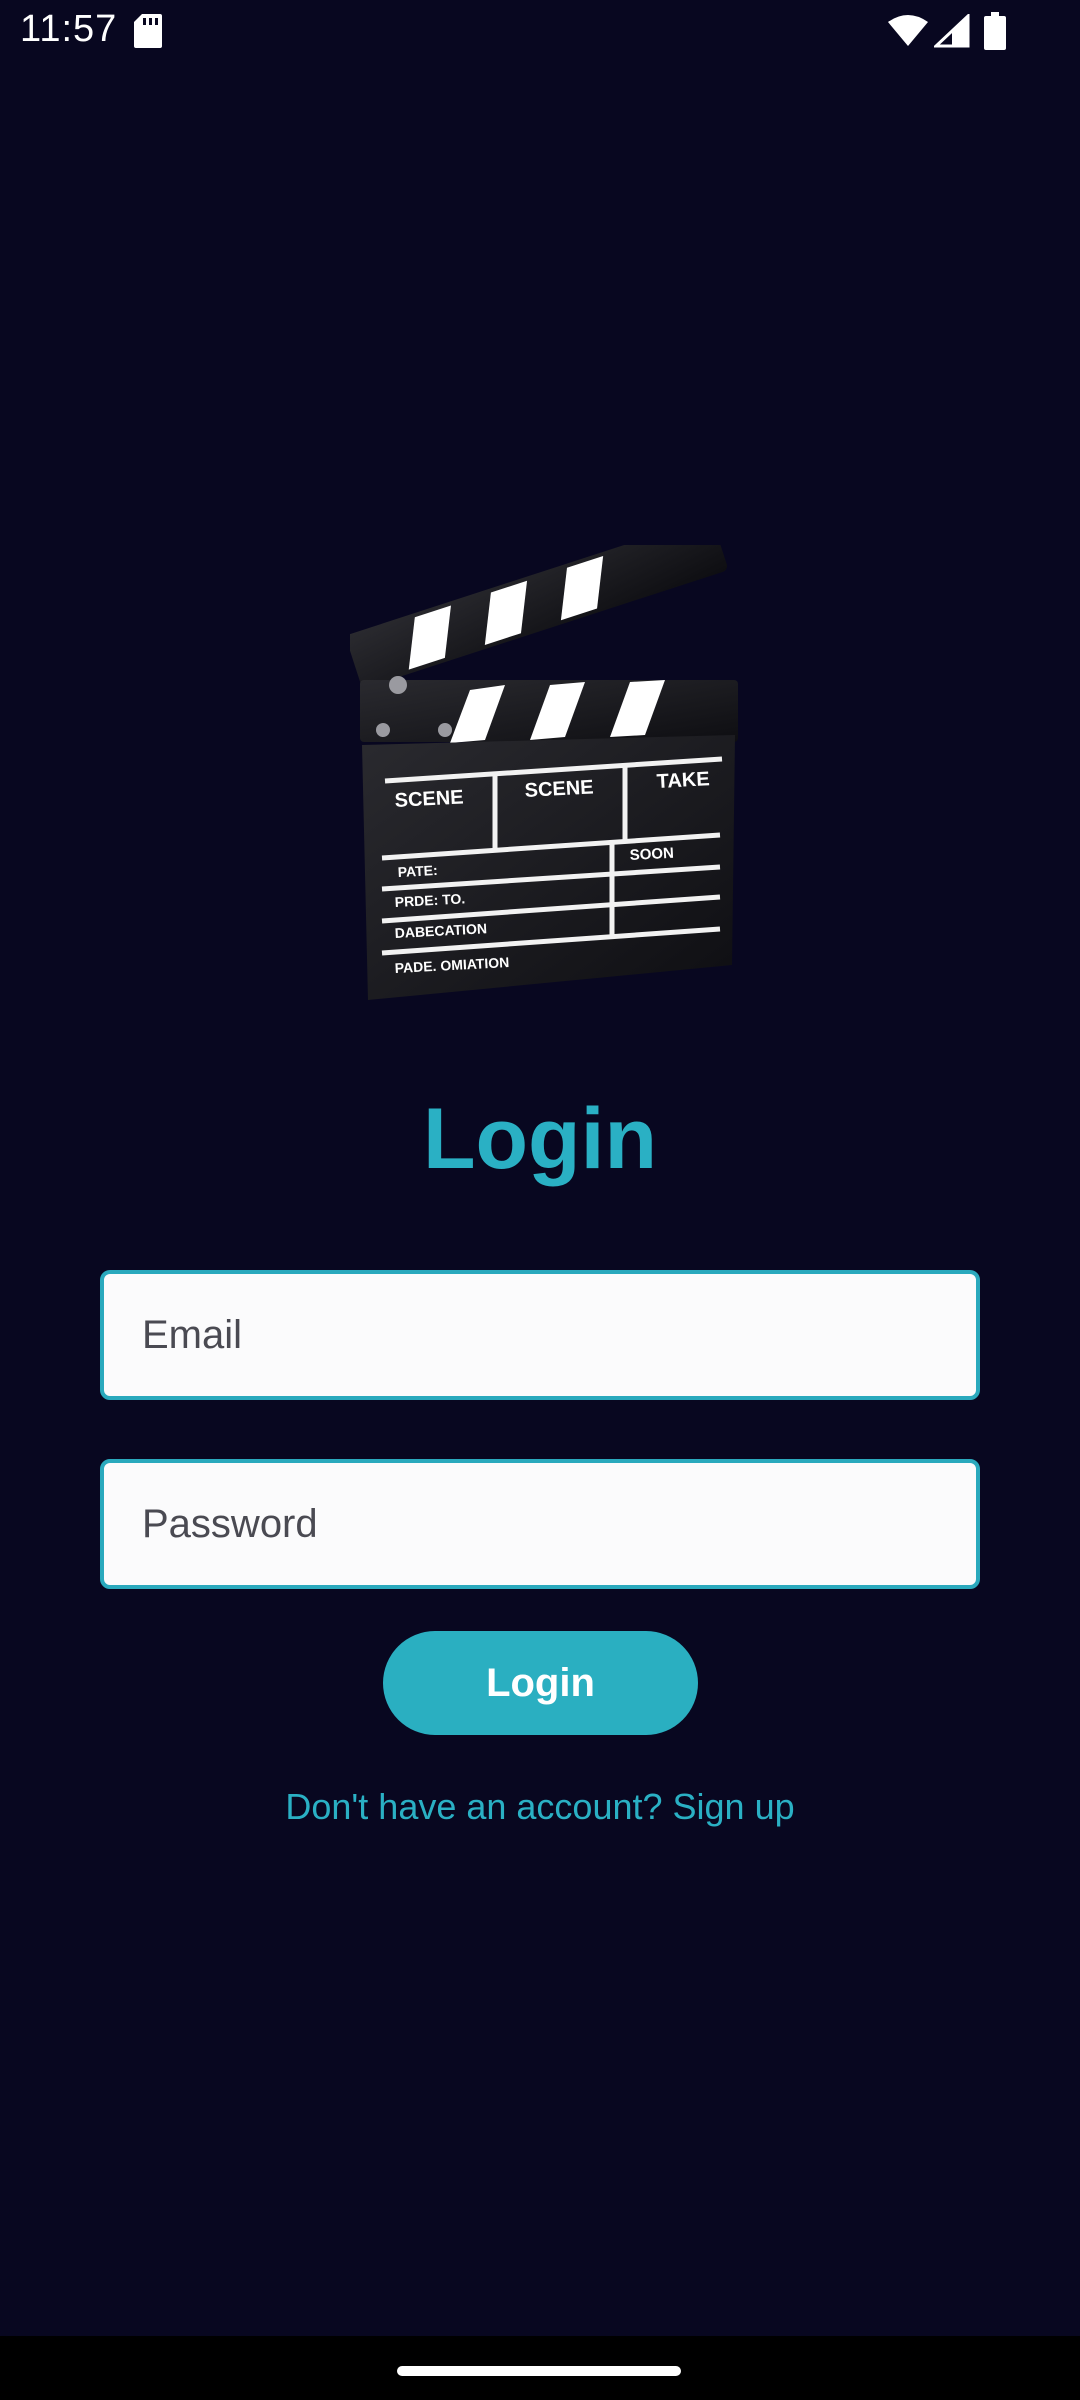  What do you see at coordinates (148, 31) in the screenshot?
I see `sd-card-icon` at bounding box center [148, 31].